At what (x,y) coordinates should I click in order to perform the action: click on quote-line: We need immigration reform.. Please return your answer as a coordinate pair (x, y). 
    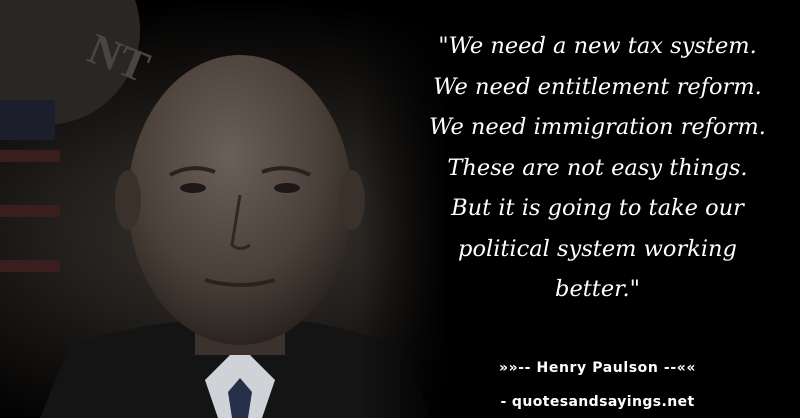
    Looking at the image, I should click on (597, 127).